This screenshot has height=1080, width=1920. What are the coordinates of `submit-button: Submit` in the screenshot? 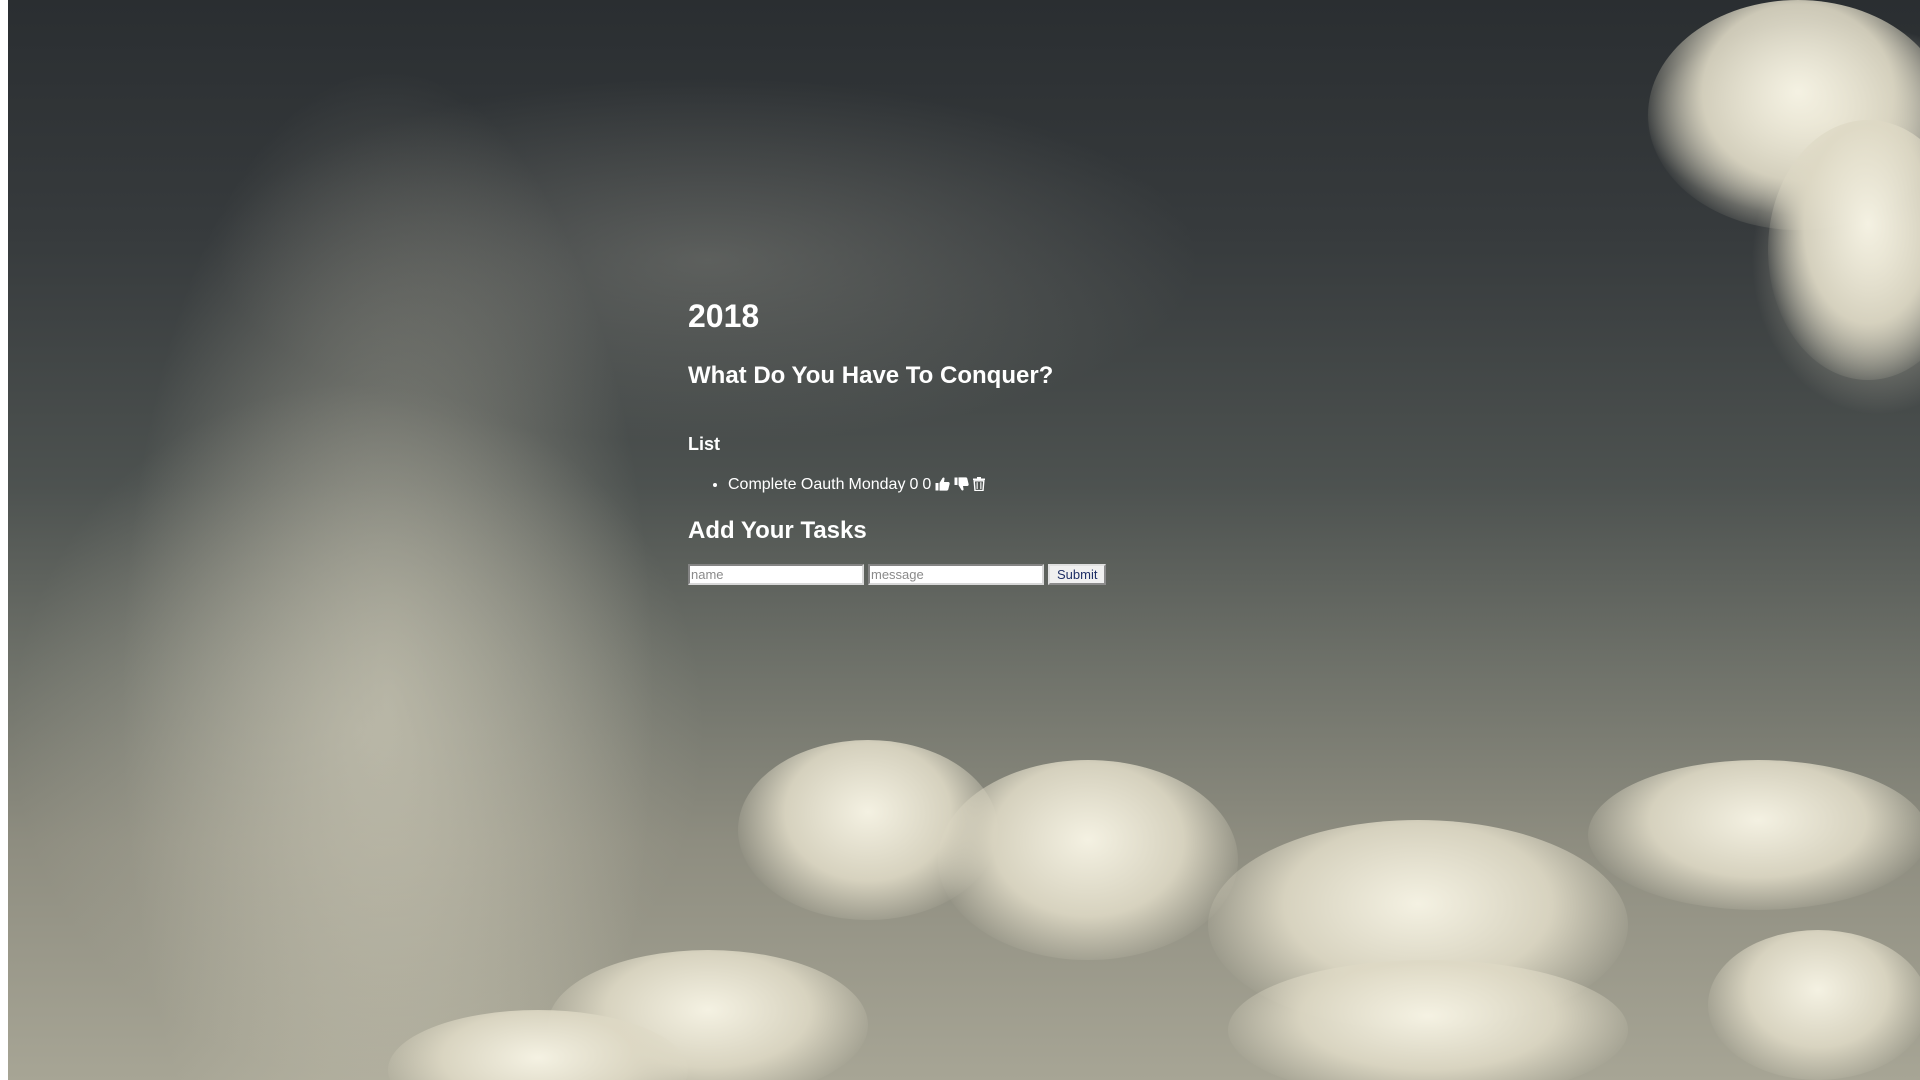 It's located at (1077, 574).